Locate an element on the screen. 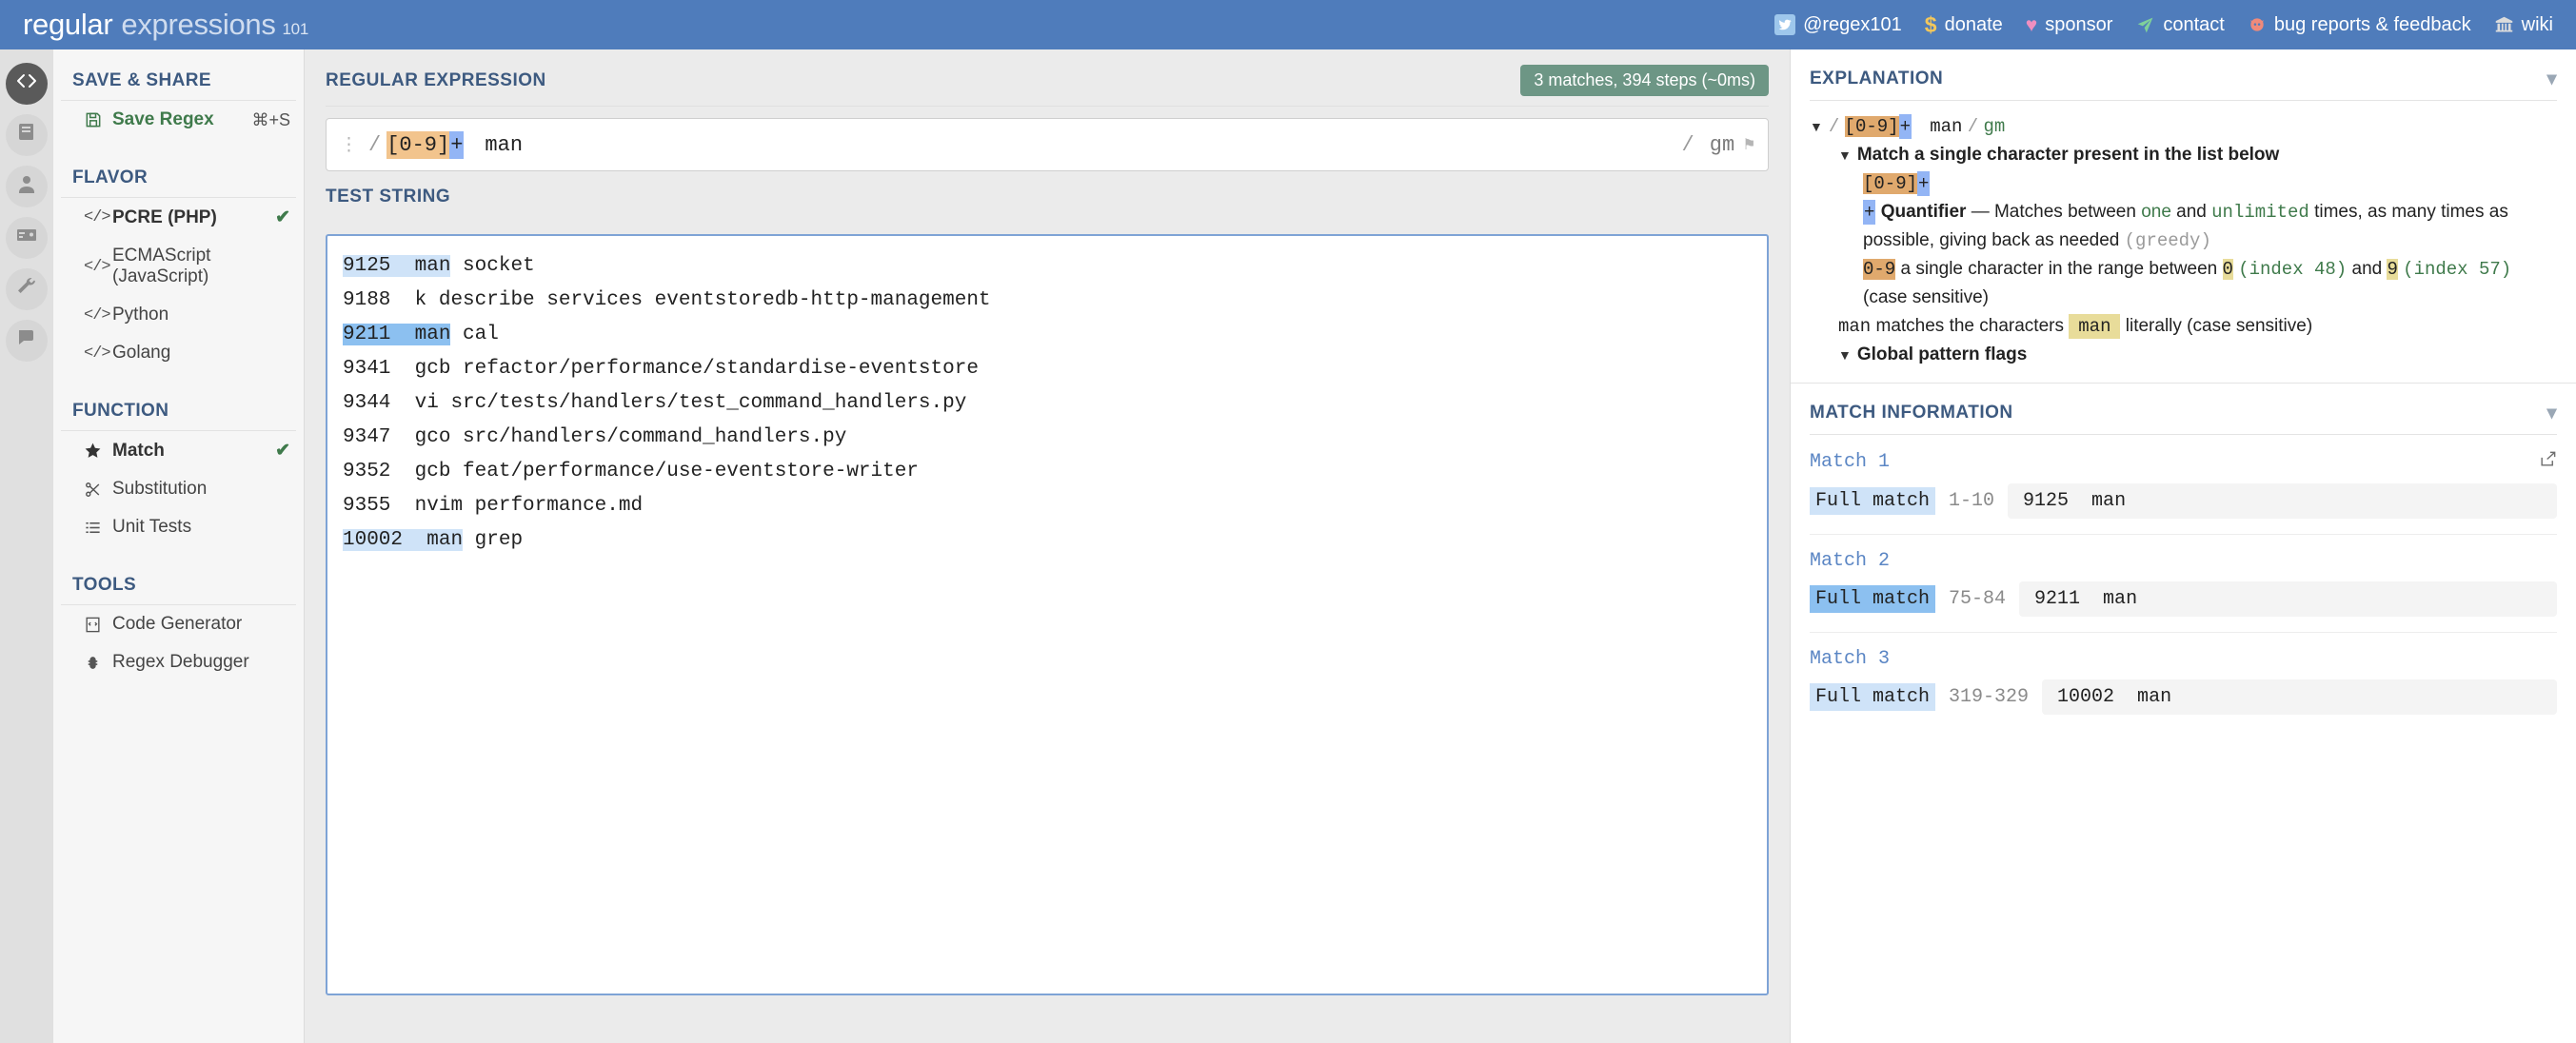  match-body: Full match 1-10 9125 man is located at coordinates (2184, 501).